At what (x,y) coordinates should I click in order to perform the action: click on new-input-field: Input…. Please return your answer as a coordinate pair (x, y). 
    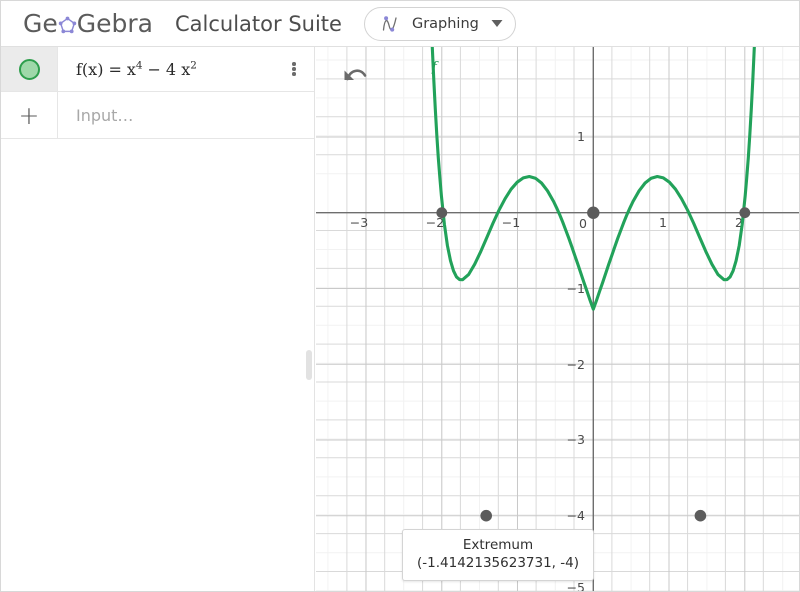
    Looking at the image, I should click on (186, 115).